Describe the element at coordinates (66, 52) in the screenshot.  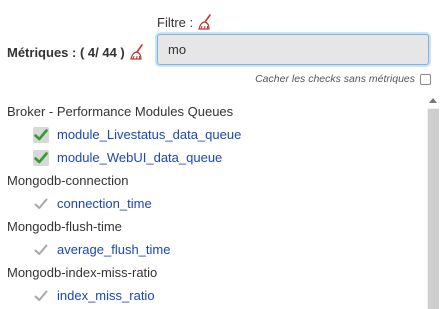
I see `metrics-count-label: Métriques : ( 4/ 44 )` at that location.